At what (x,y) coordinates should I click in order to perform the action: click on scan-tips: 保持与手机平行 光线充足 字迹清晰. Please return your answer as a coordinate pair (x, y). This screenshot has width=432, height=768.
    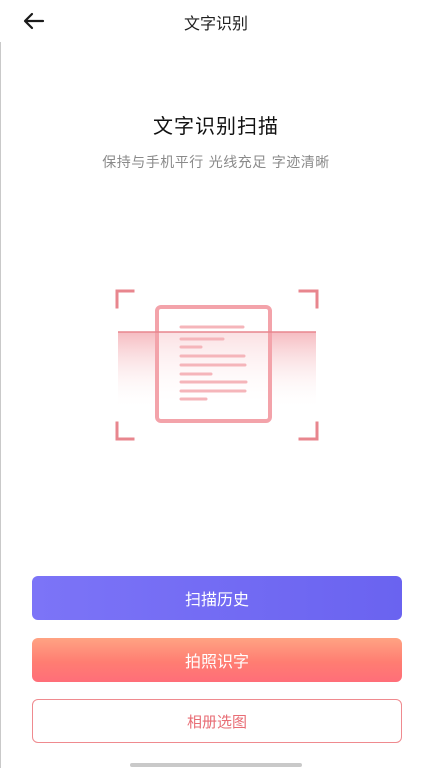
    Looking at the image, I should click on (216, 163).